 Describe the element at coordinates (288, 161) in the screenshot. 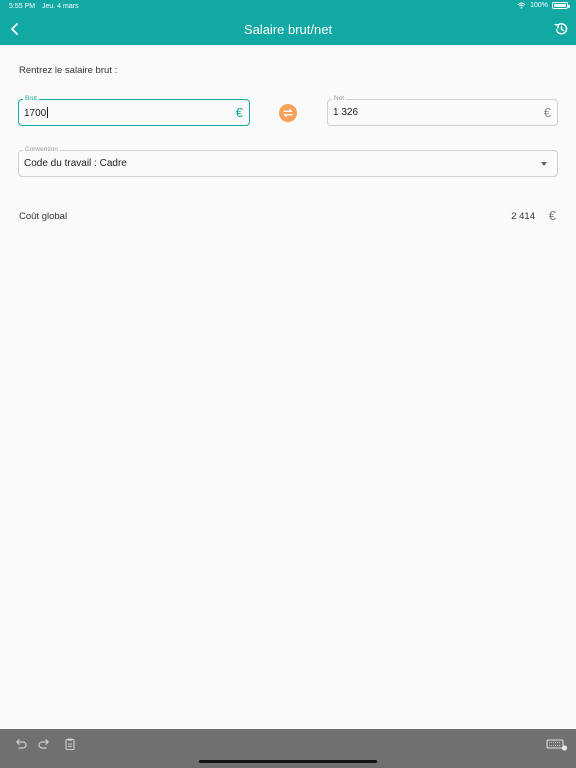

I see `convention-select: Convention Code du travail : Cadre` at that location.